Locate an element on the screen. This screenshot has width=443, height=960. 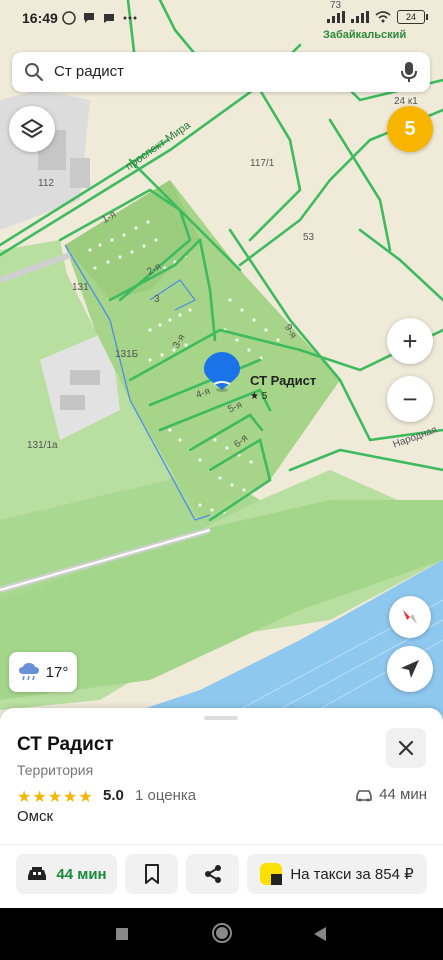
place-category: Территория is located at coordinates (55, 770).